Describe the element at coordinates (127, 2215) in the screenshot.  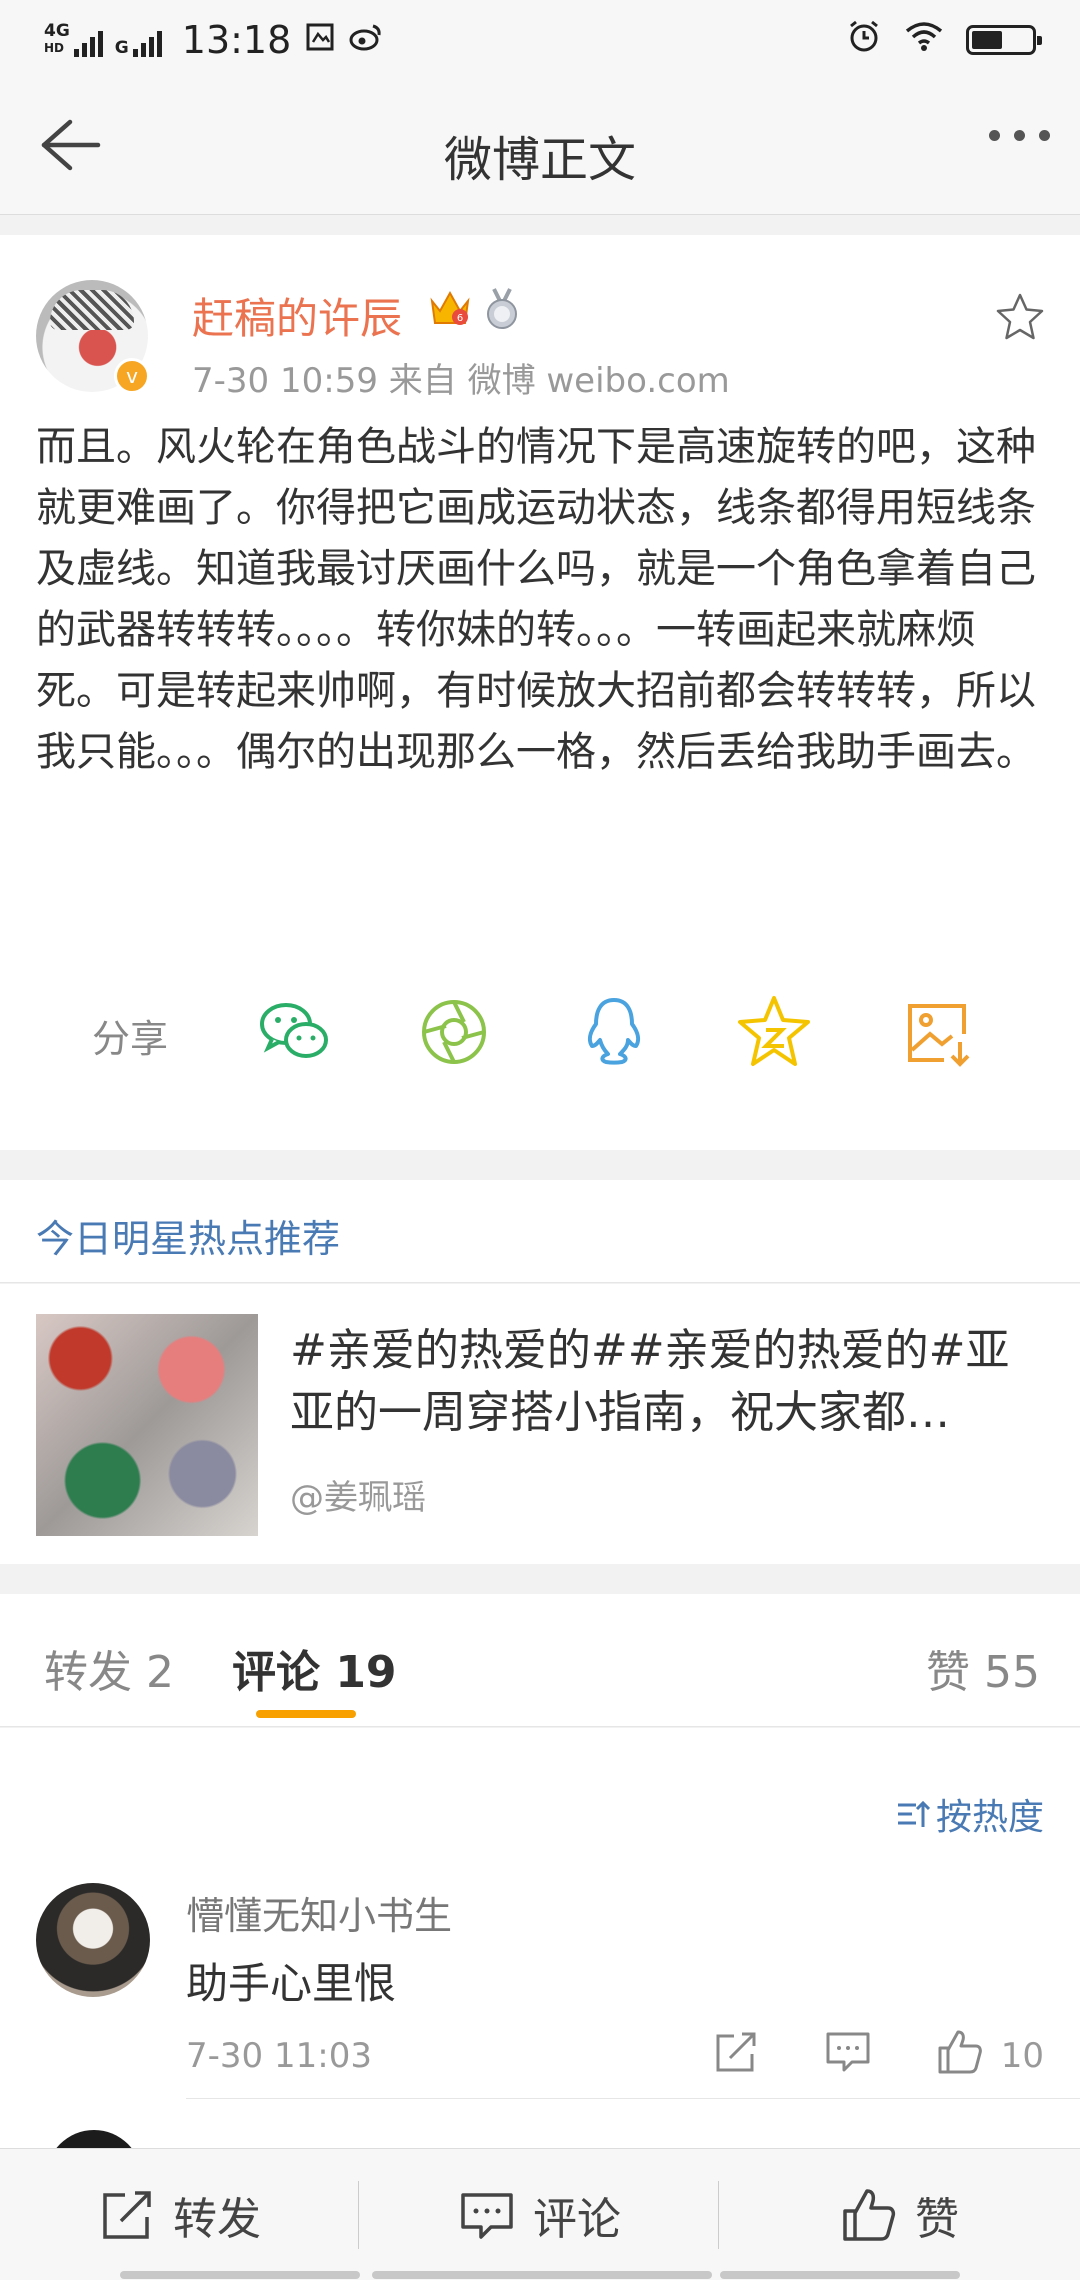
I see `repost-icon` at that location.